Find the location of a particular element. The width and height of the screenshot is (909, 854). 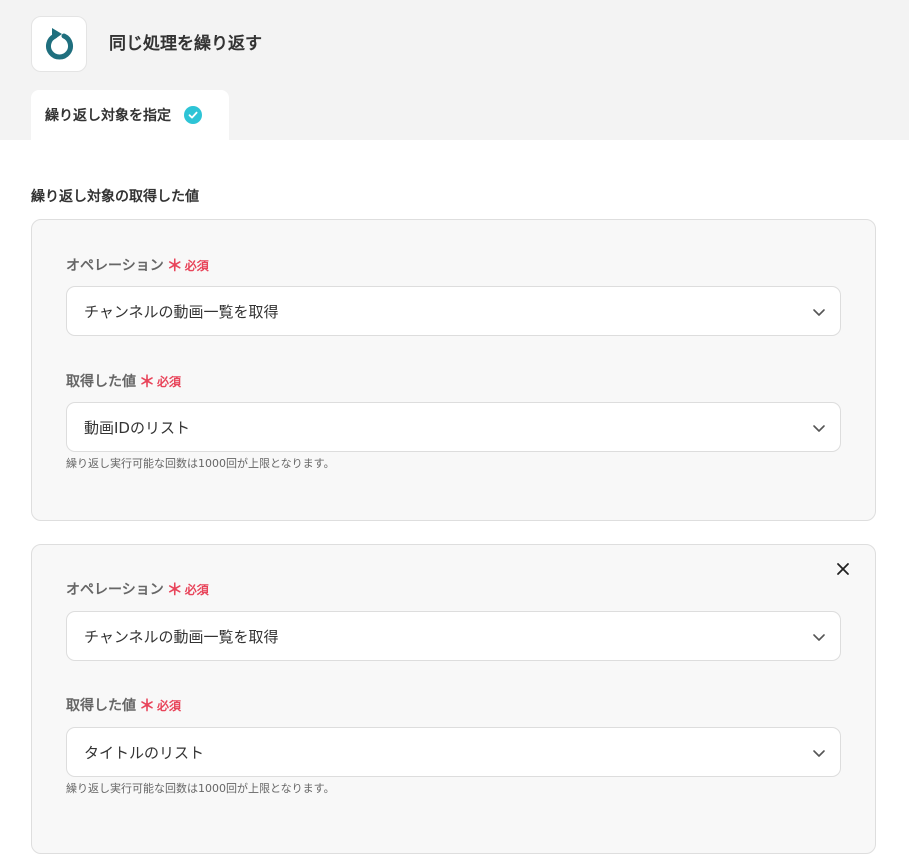

tab-label: 繰り返し対象を指定 is located at coordinates (108, 116).